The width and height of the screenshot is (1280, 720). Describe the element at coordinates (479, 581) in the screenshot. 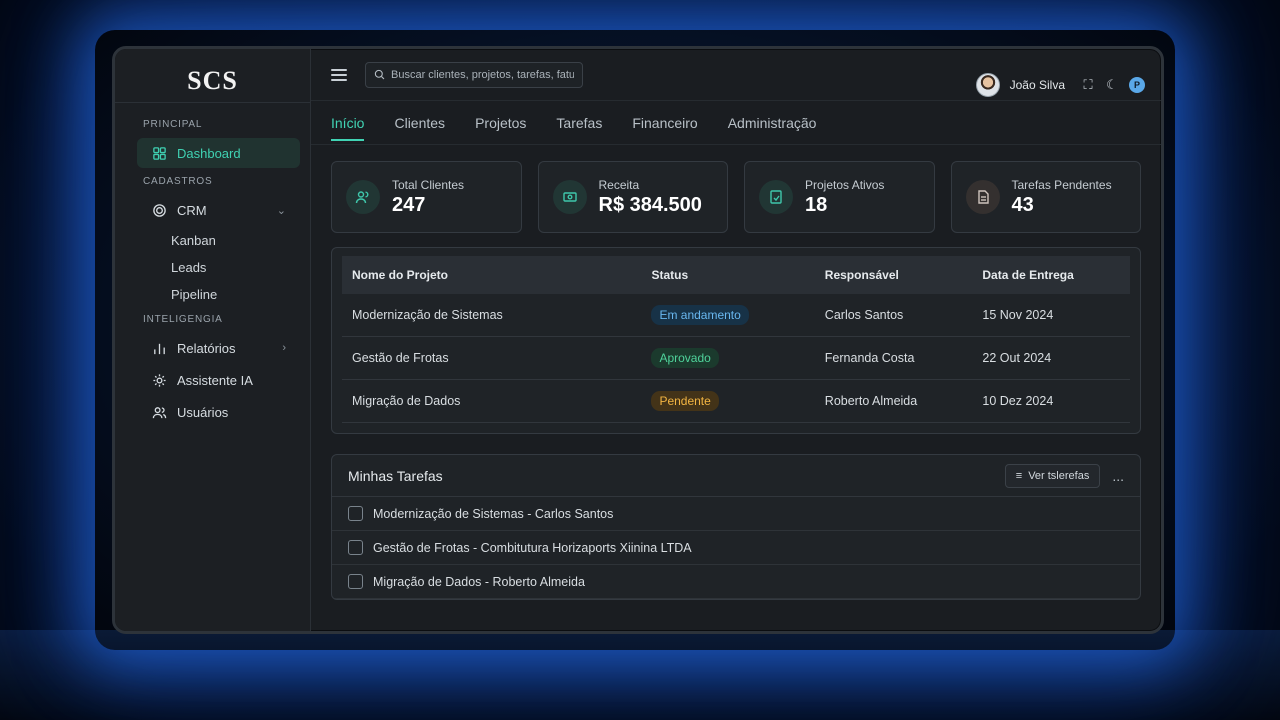

I see `task-label: Migração de Dados - Roberto Almeida` at that location.